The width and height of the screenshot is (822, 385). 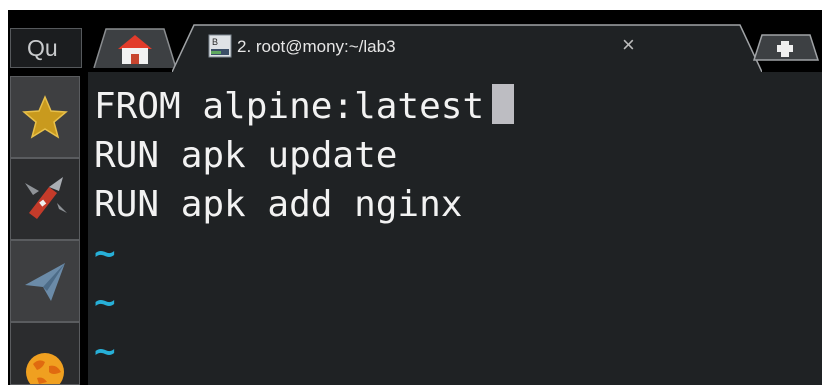 I want to click on new-tab-button, so click(x=786, y=47).